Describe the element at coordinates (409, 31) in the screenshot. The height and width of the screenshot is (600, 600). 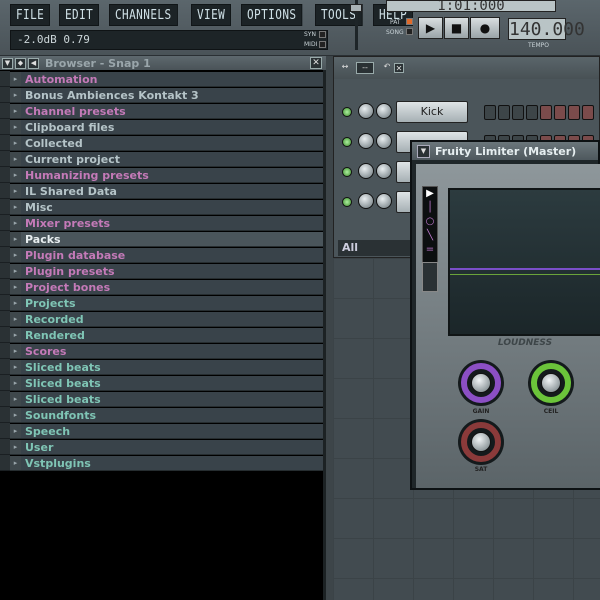
I see `song-mode-led` at that location.